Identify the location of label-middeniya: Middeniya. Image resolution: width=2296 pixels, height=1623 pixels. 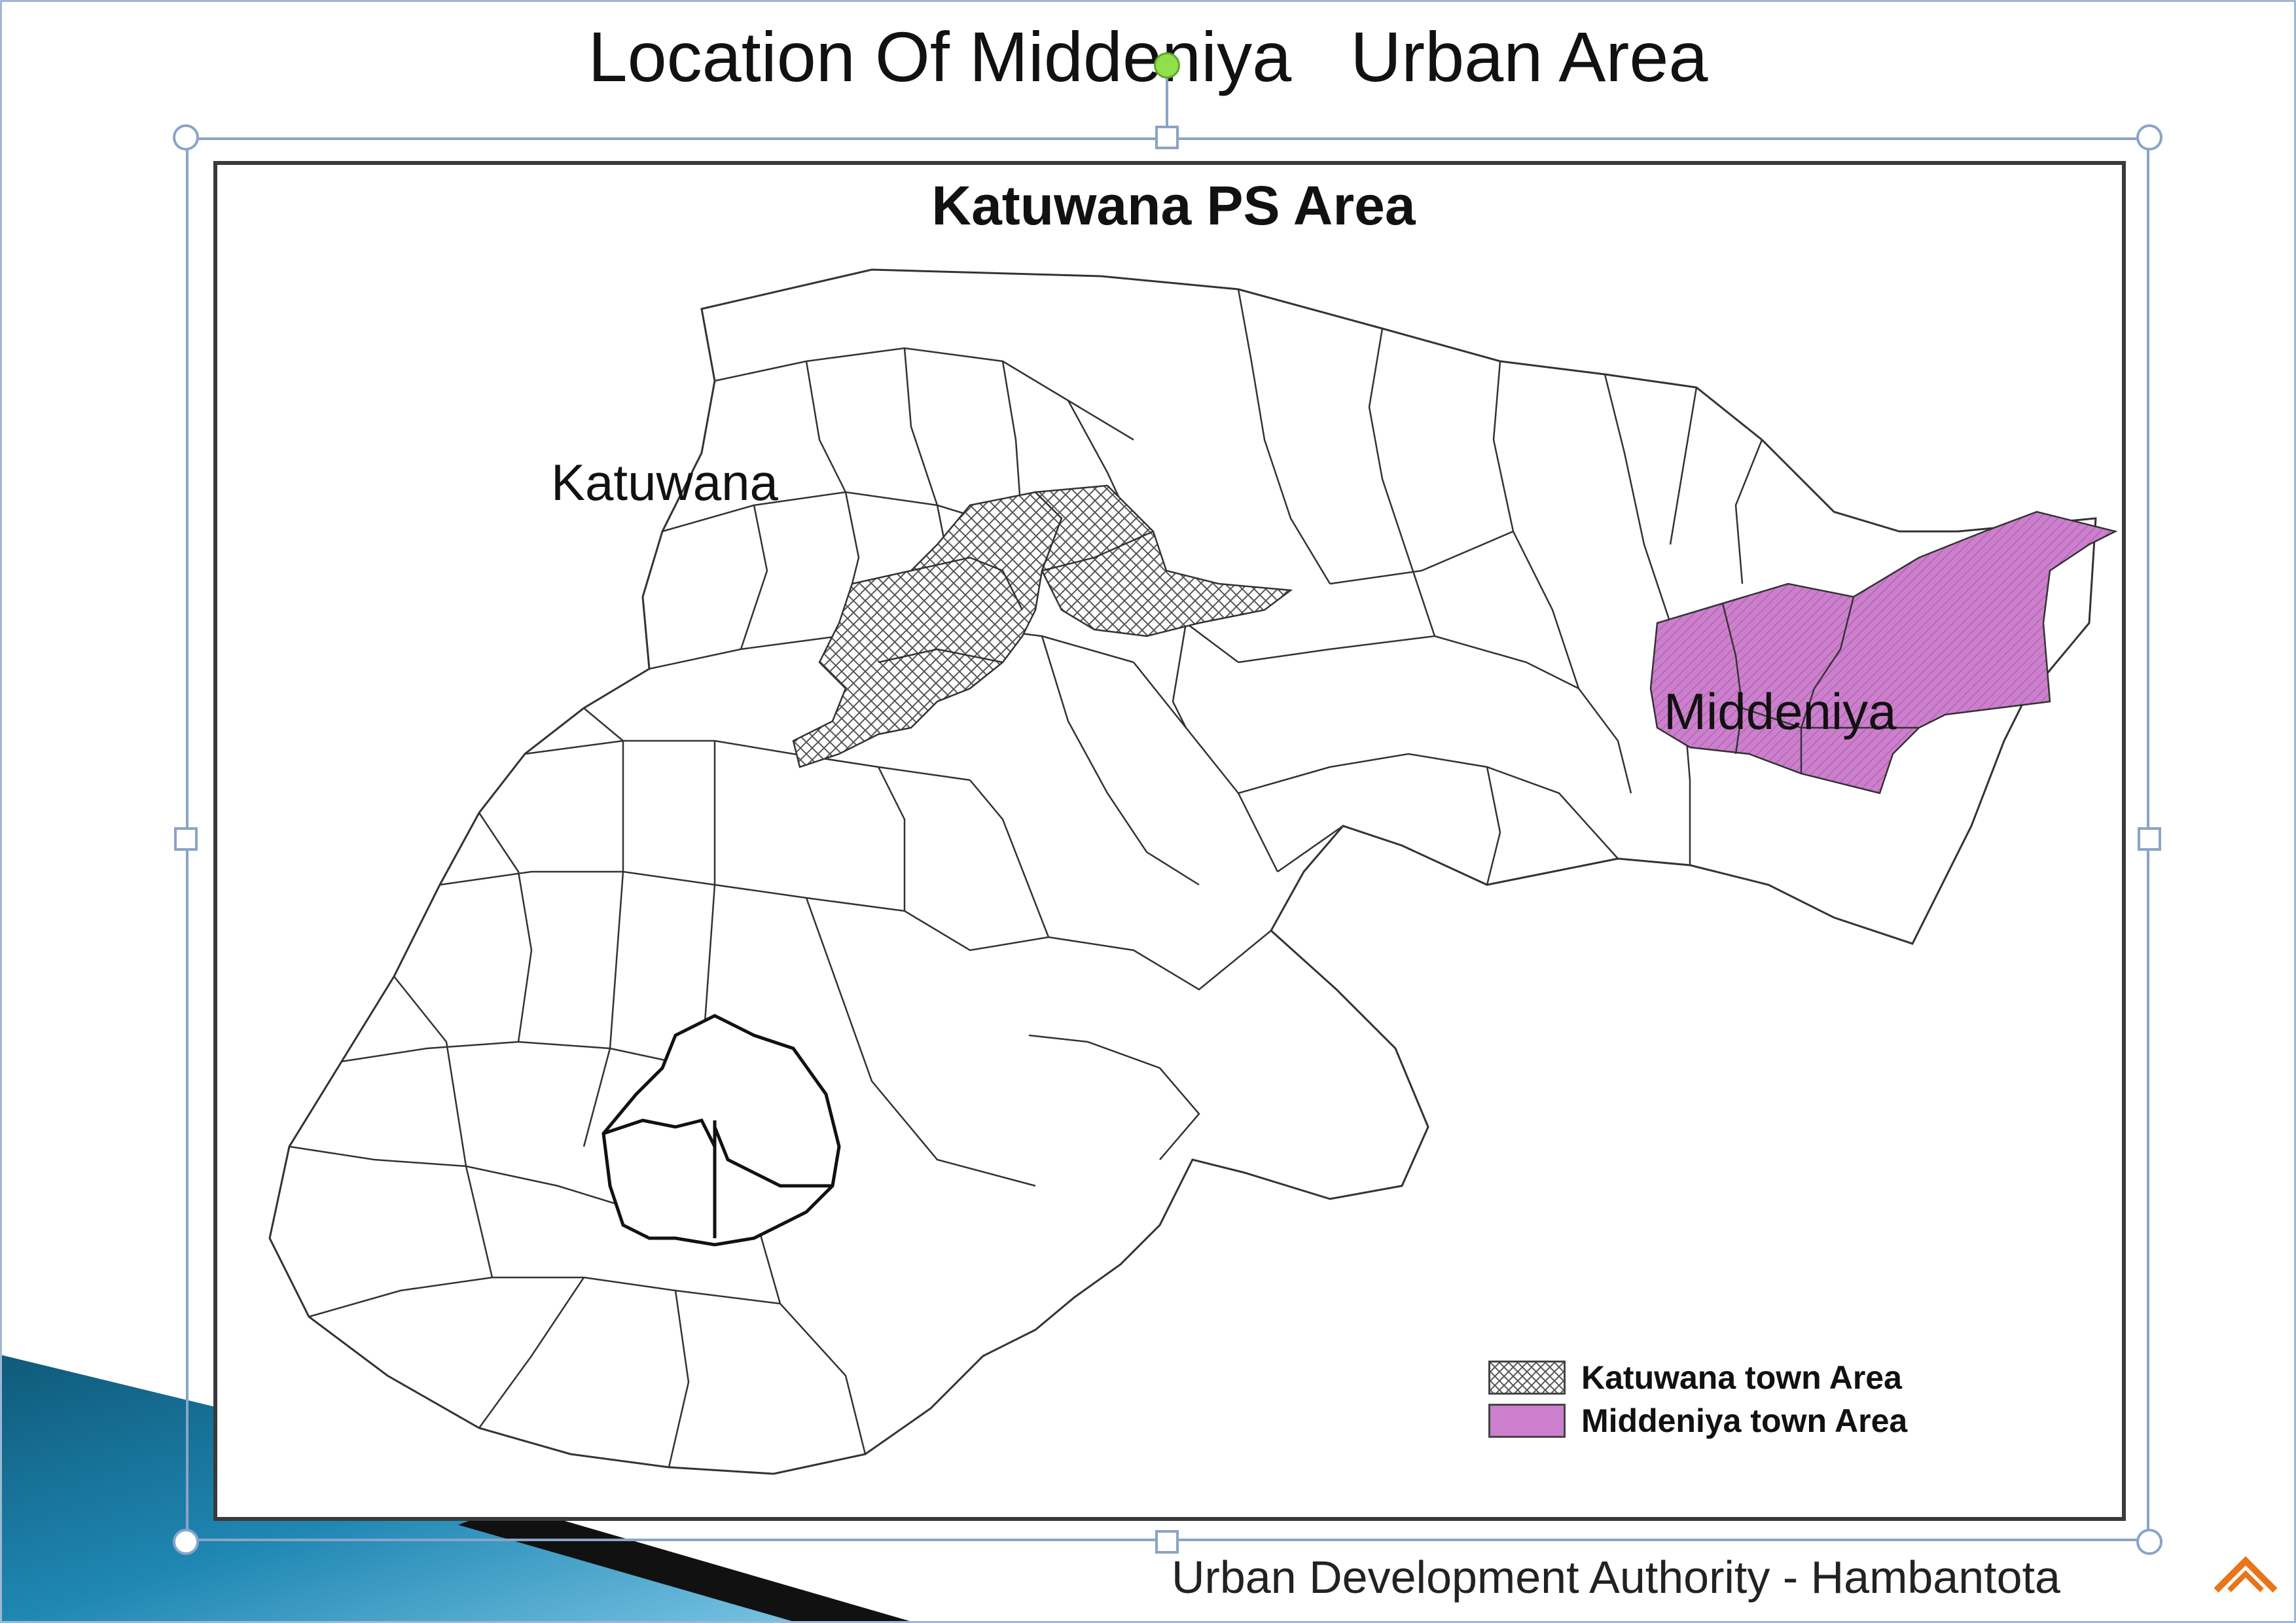
(1781, 711).